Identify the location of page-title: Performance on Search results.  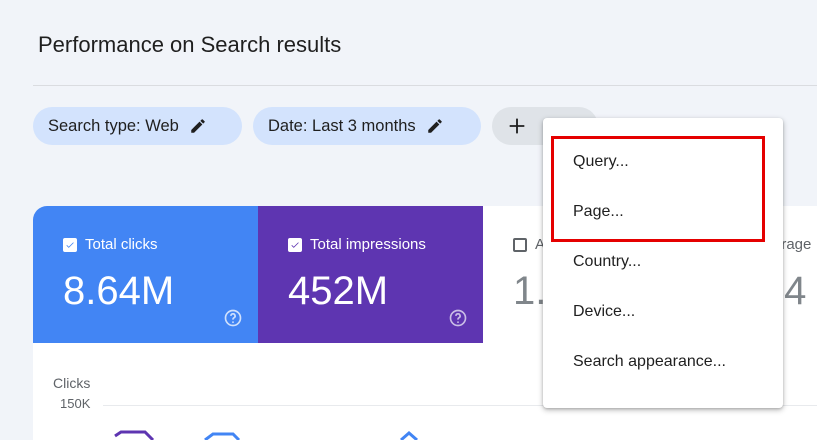
(190, 44).